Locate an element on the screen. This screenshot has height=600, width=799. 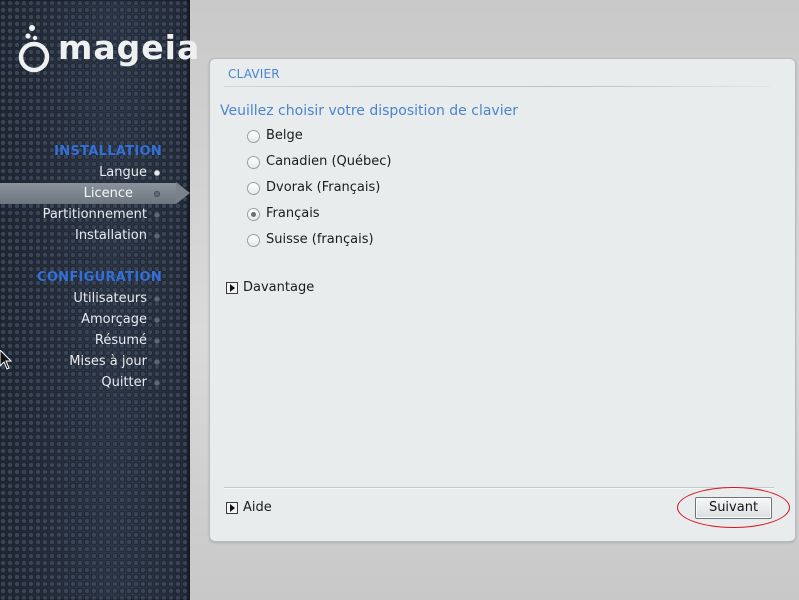
radio-label: Canadien (Québec) is located at coordinates (329, 162).